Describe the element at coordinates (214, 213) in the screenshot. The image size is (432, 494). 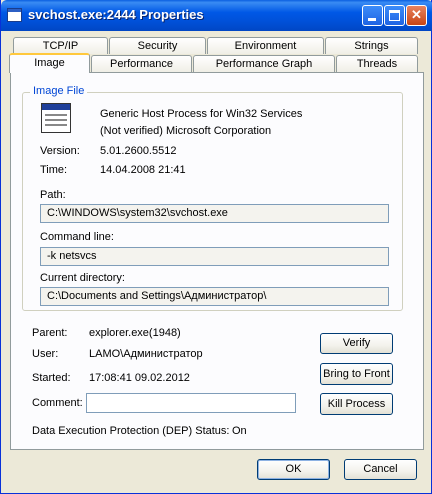
I see `path-field: C:\WINDOWS\system32\svchost.exe` at that location.